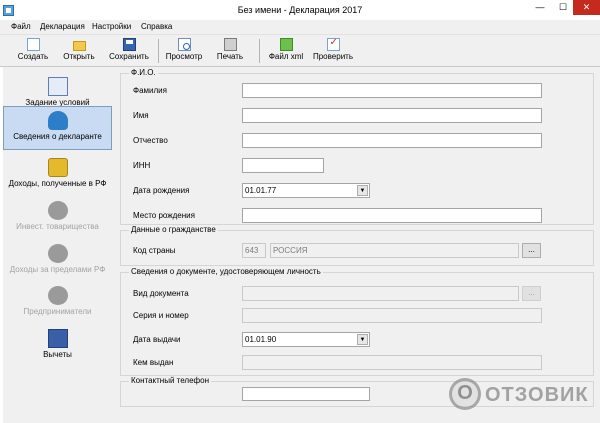 The height and width of the screenshot is (423, 600). What do you see at coordinates (33, 44) in the screenshot?
I see `new-document-icon` at bounding box center [33, 44].